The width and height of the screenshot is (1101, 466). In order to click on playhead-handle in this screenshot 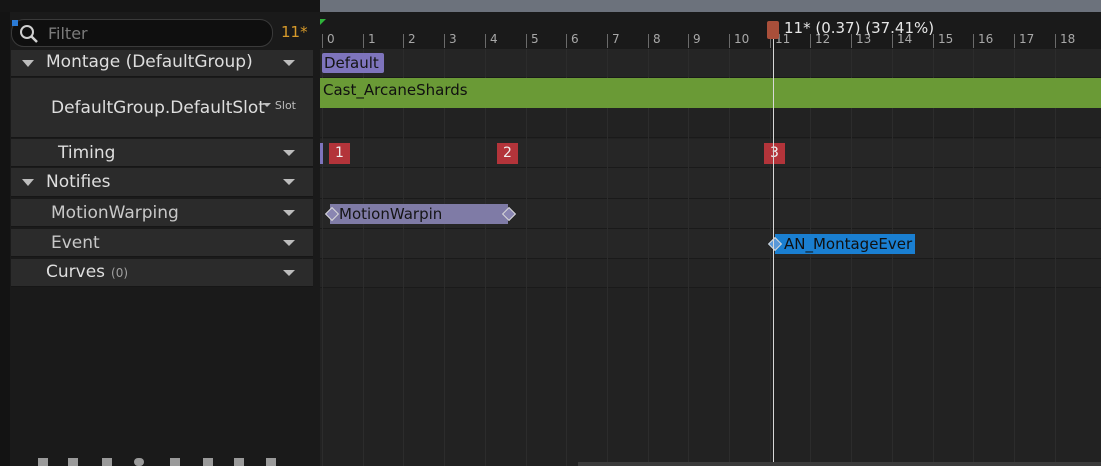, I will do `click(773, 30)`.